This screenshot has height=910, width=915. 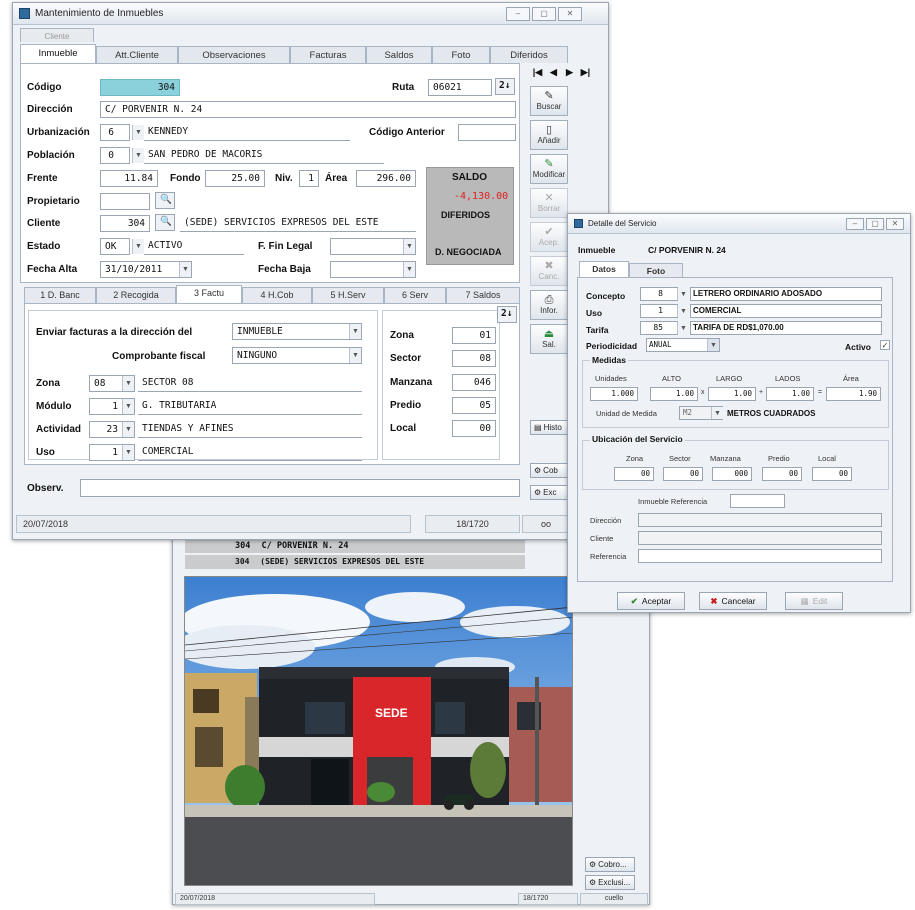 I want to click on direccion-field: C/ PORVENIR N. 24, so click(x=308, y=109).